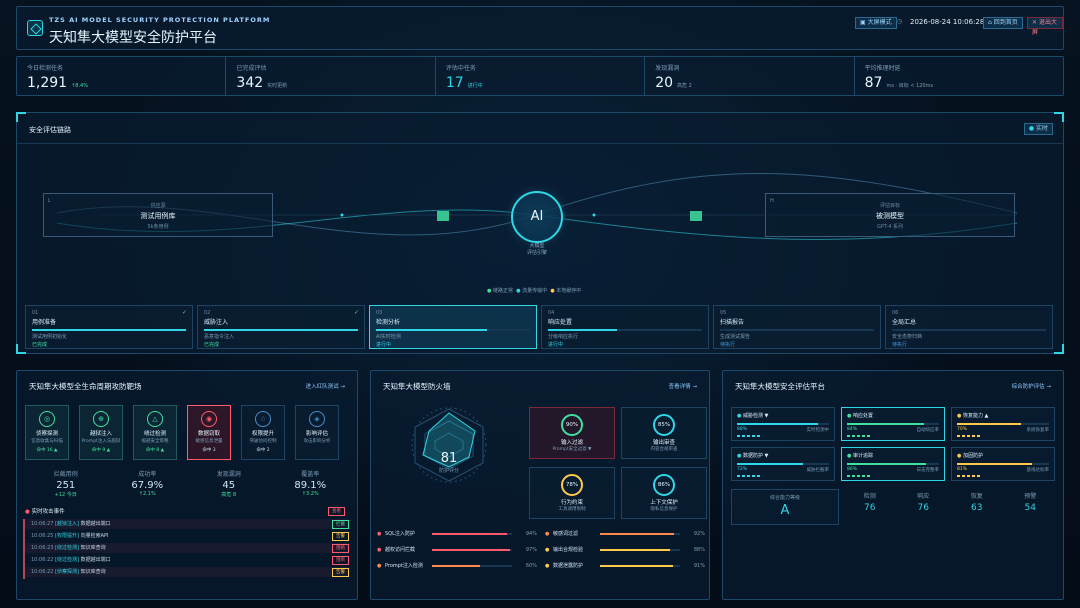  I want to click on defense-gauge: 85% 输出审查 内容合规审查, so click(664, 433).